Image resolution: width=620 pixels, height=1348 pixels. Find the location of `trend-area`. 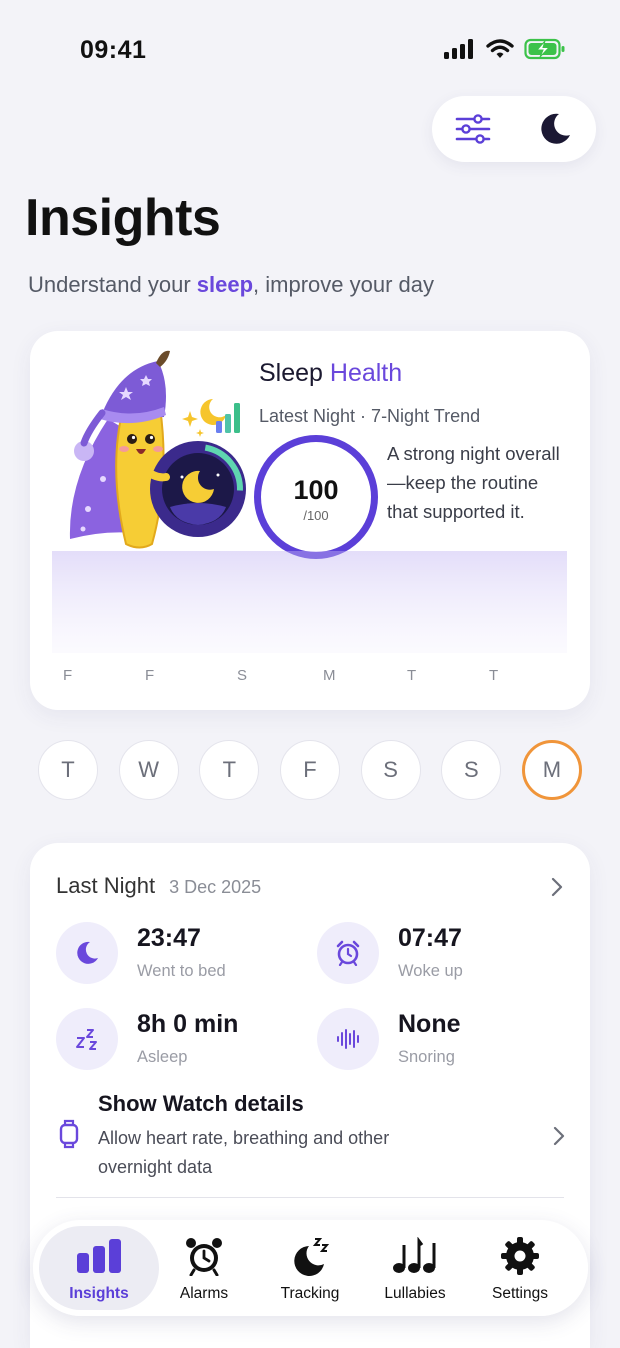

trend-area is located at coordinates (309, 602).